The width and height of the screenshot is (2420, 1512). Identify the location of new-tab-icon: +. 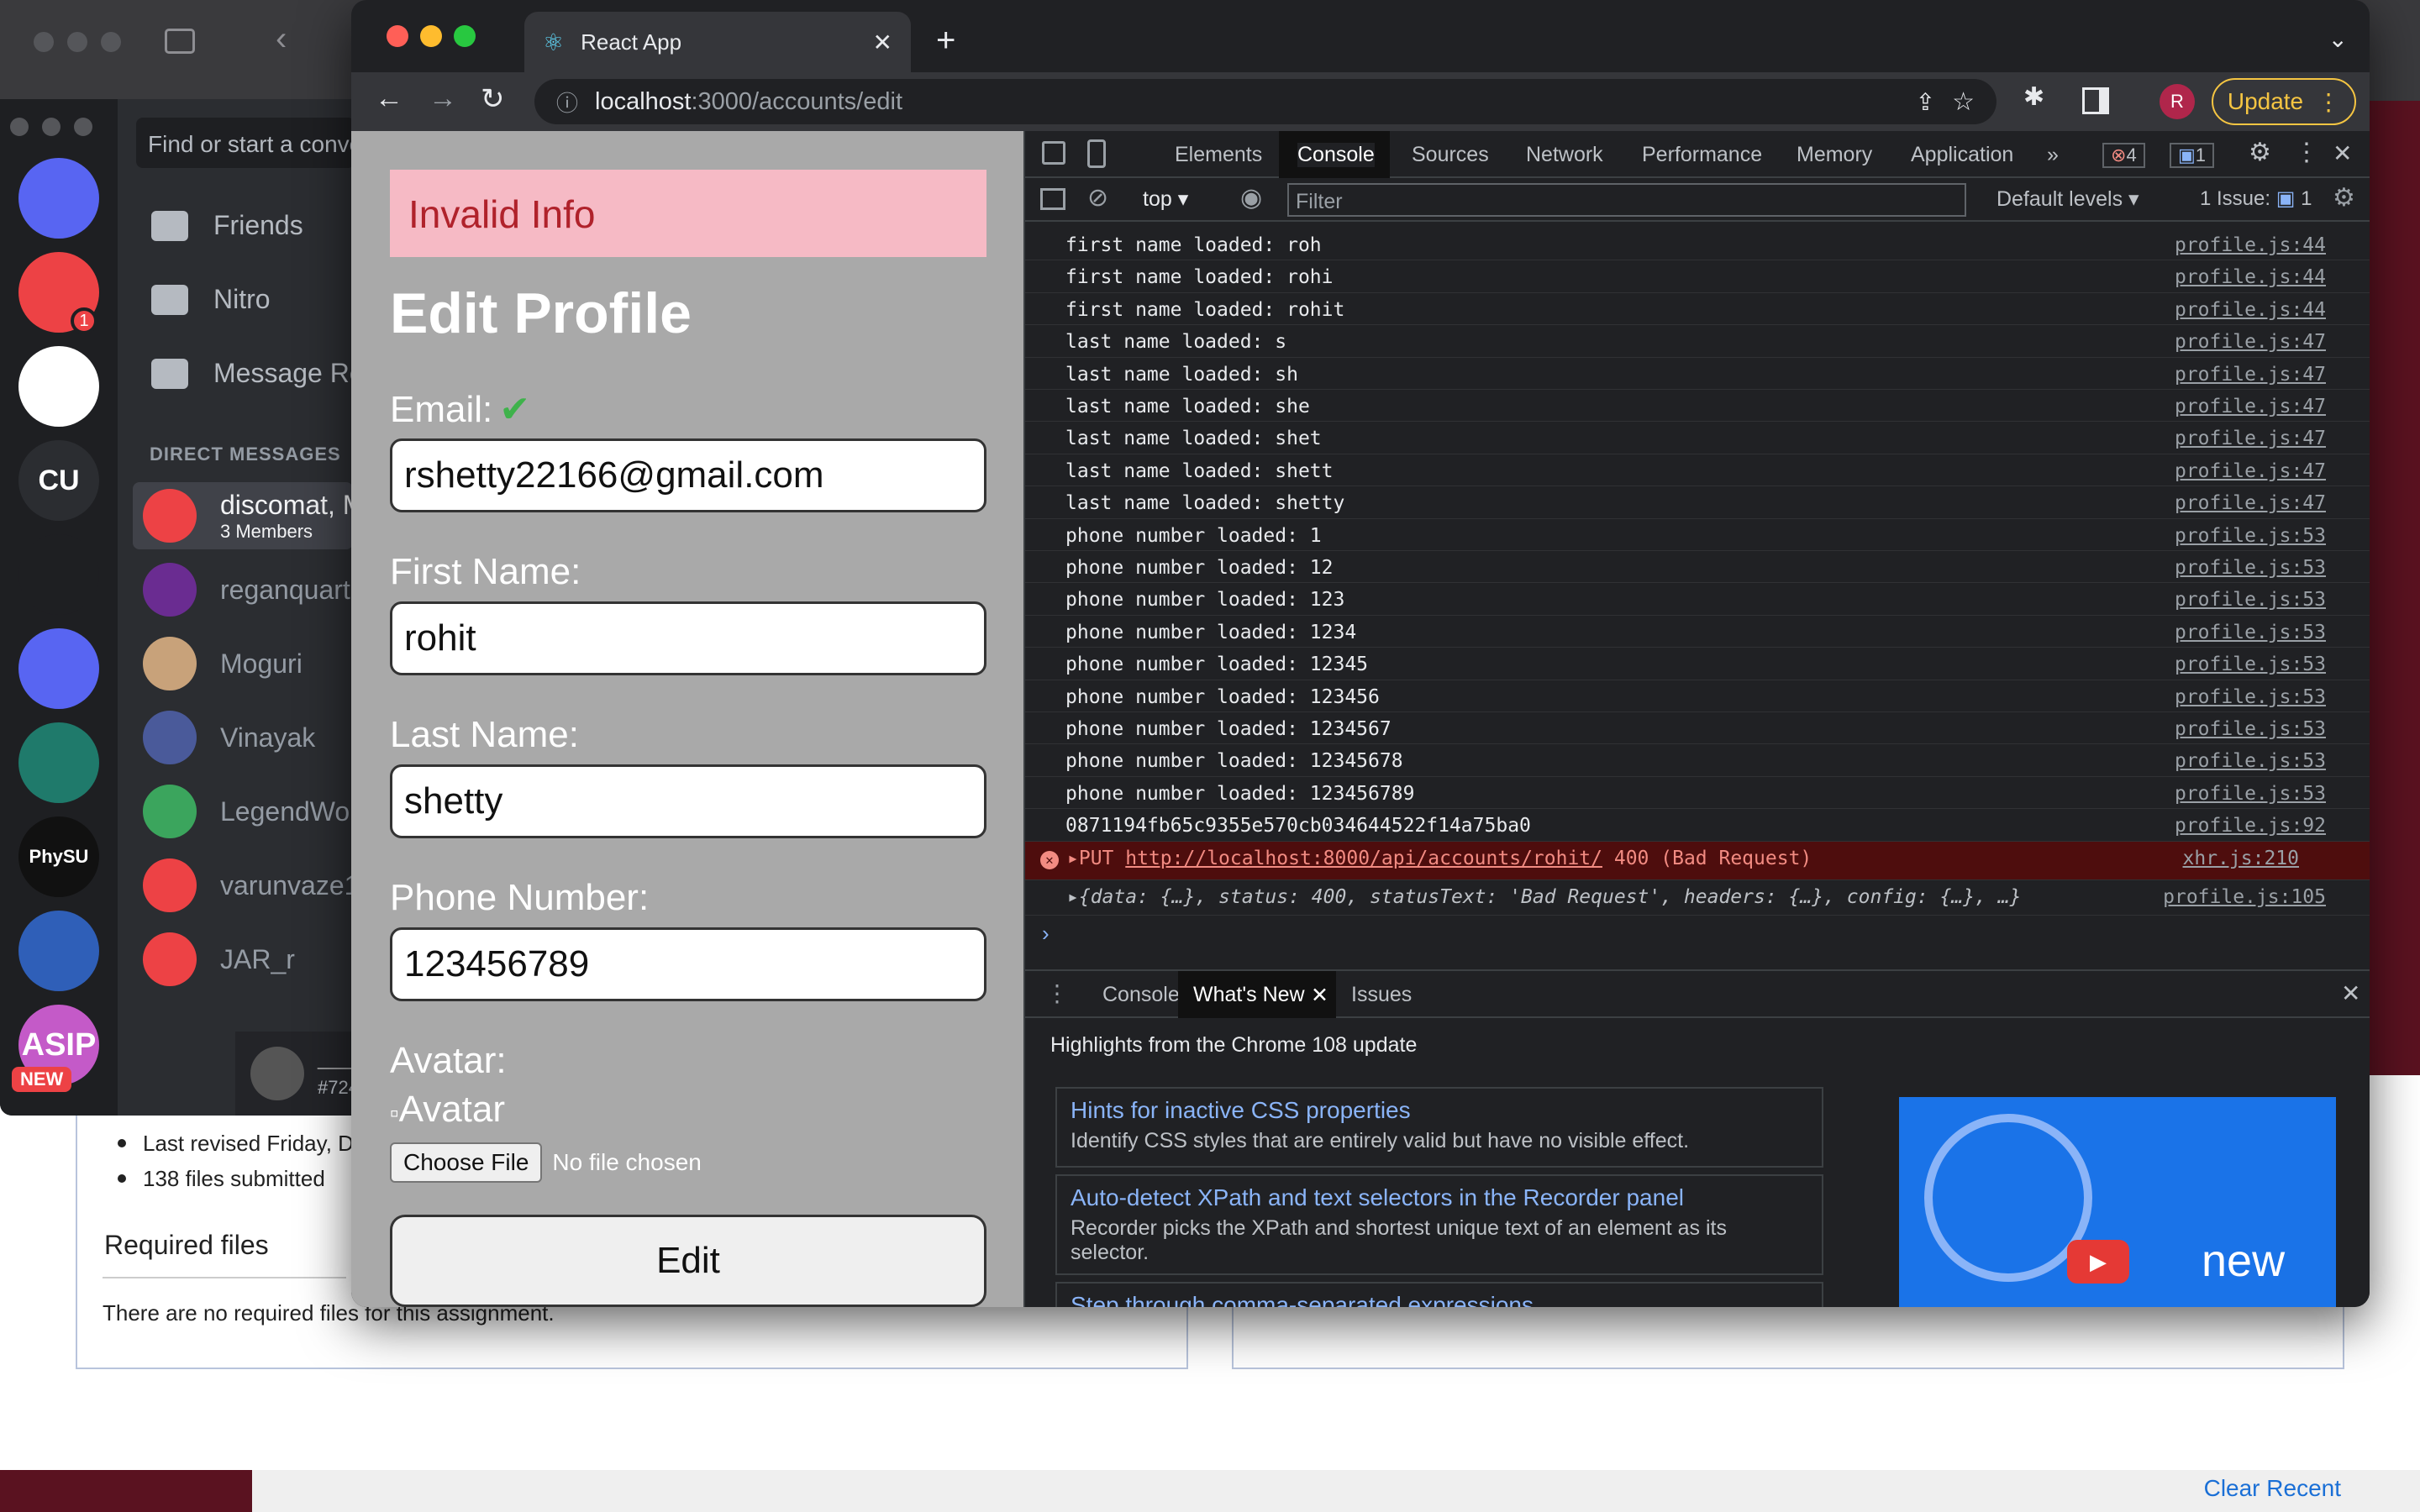
(945, 41).